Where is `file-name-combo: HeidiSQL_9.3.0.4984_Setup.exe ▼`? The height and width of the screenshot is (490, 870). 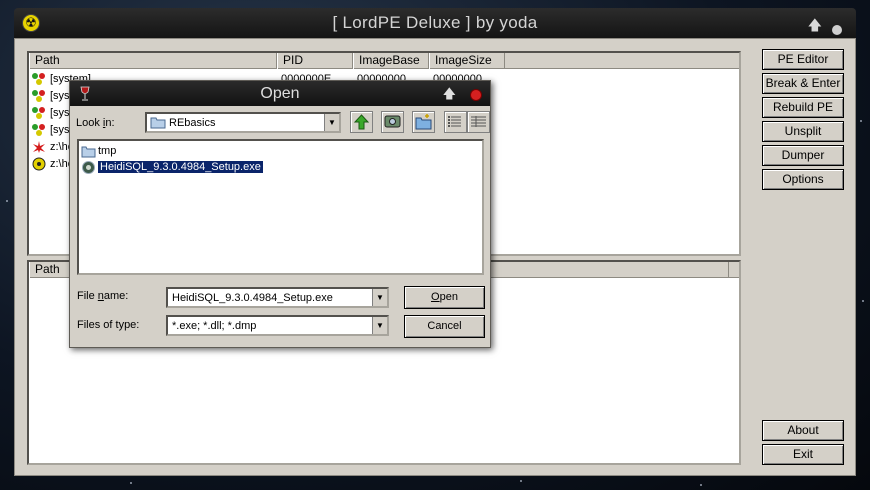 file-name-combo: HeidiSQL_9.3.0.4984_Setup.exe ▼ is located at coordinates (277, 297).